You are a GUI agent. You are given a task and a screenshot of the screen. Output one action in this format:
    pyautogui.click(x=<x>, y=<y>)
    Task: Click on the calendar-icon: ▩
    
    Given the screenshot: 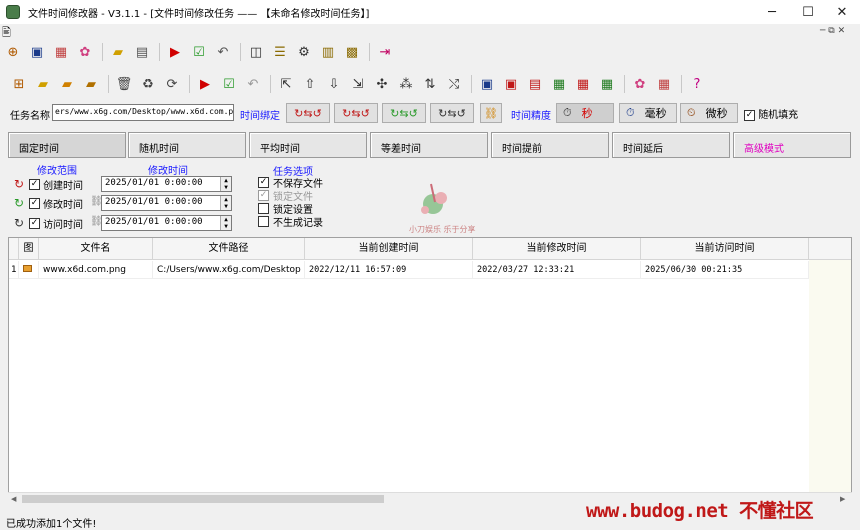 What is the action you would take?
    pyautogui.click(x=352, y=52)
    